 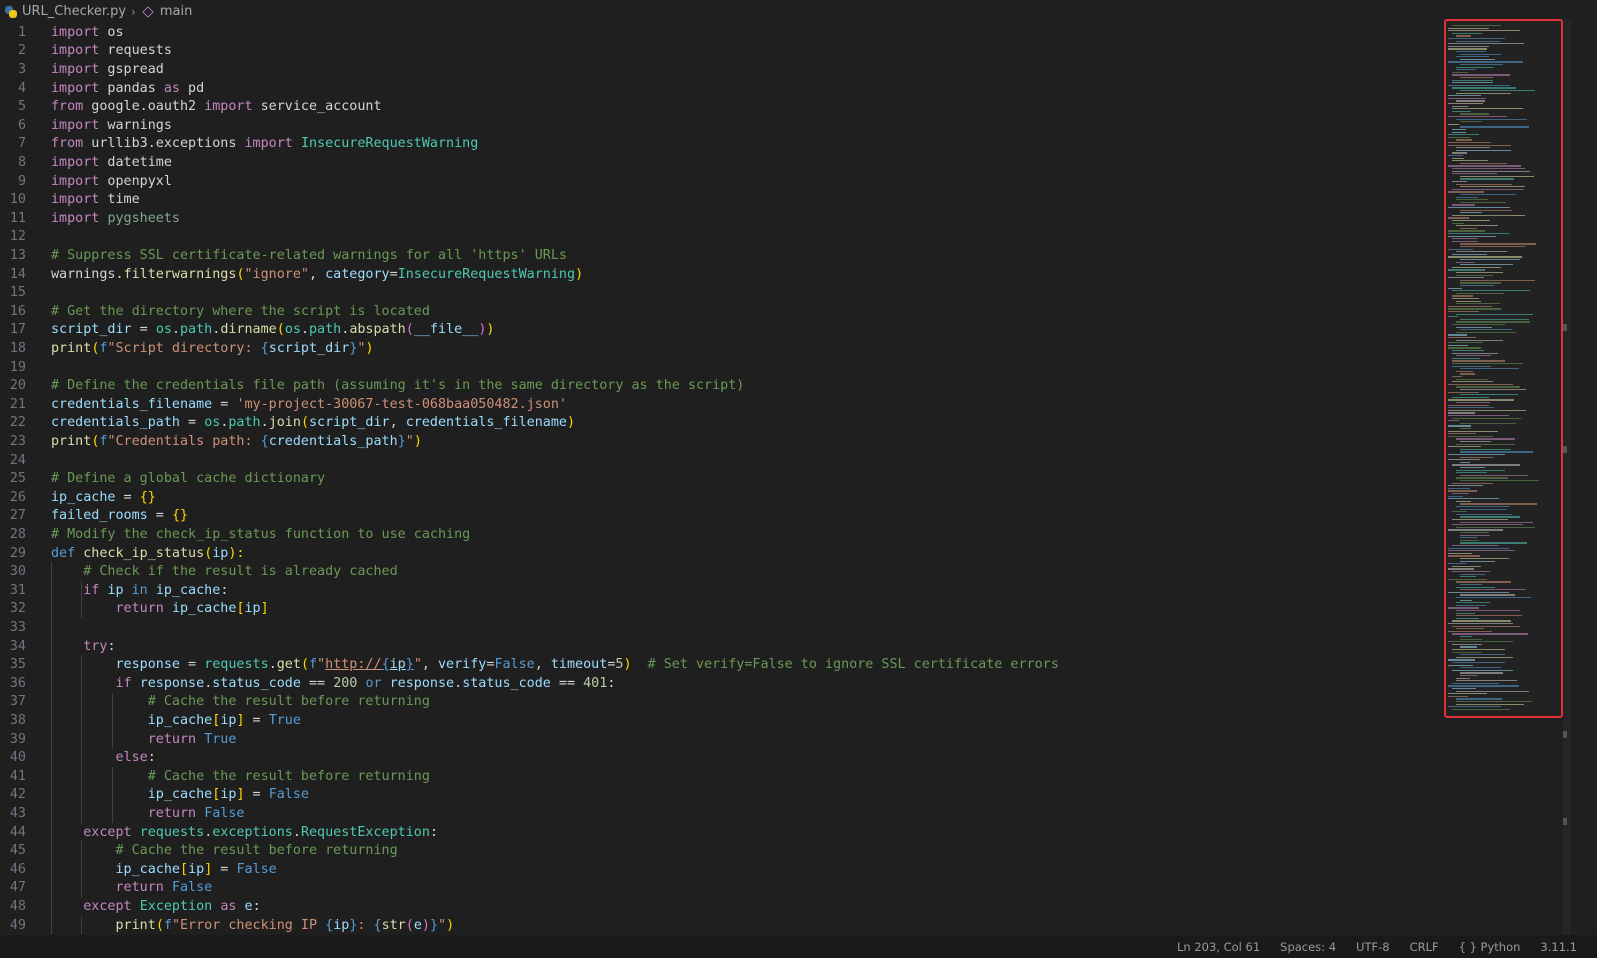 I want to click on code-line: 26 ip_cache = {}, so click(x=720, y=497).